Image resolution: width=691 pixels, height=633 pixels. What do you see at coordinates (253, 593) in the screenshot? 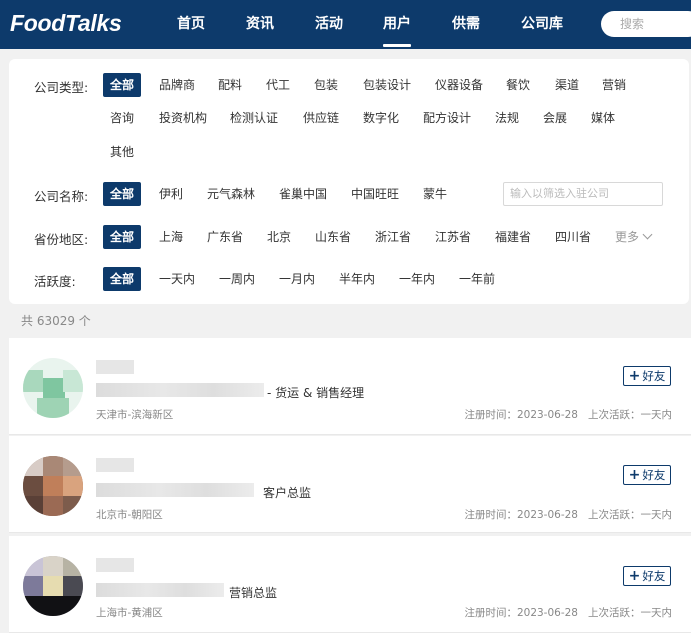
I see `job-title: 营销总监` at bounding box center [253, 593].